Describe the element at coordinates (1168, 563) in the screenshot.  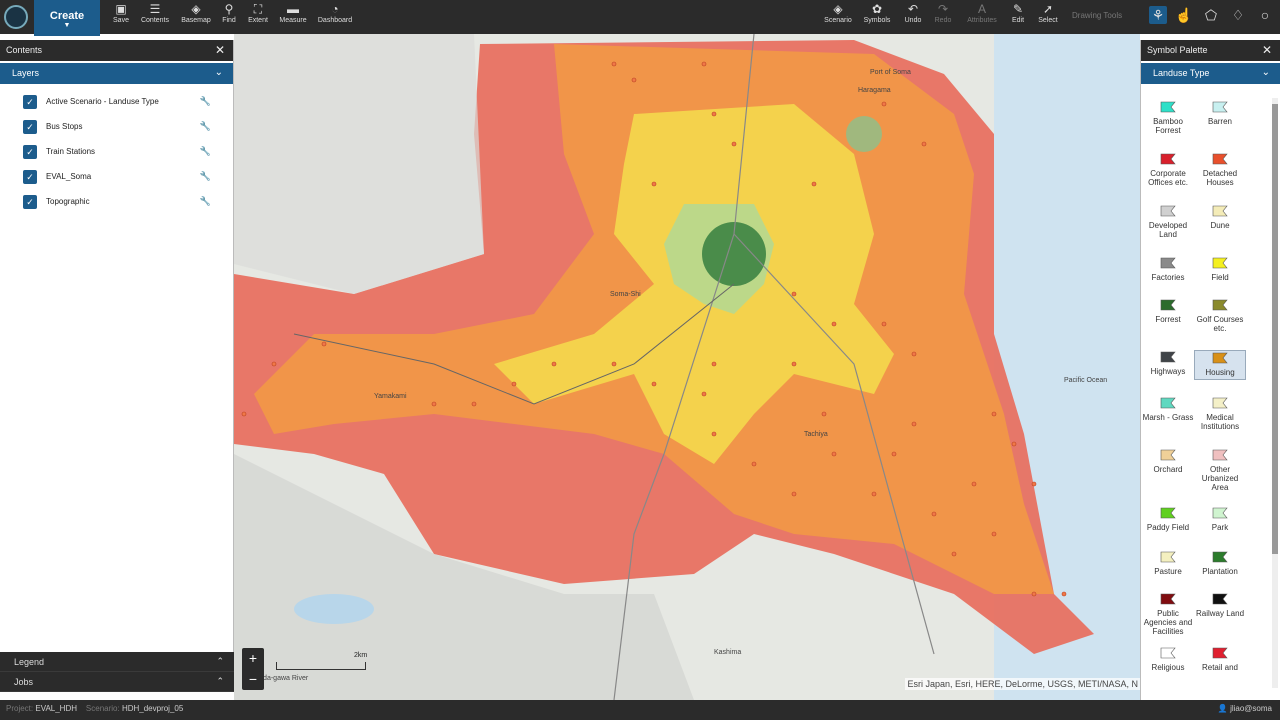
I see `symbol-item: Pasture` at that location.